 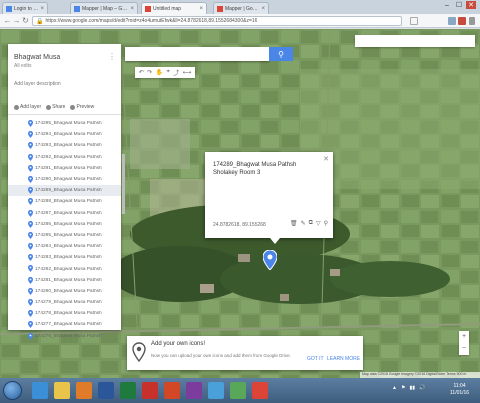 I want to click on style-icon: ▽, so click(x=318, y=223).